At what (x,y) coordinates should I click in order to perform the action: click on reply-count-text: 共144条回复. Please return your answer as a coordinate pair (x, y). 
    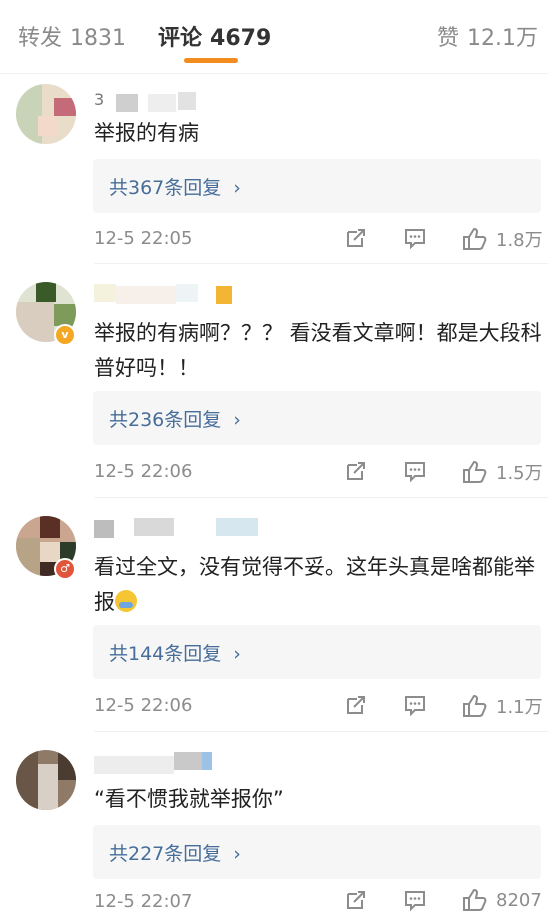
    Looking at the image, I should click on (165, 654).